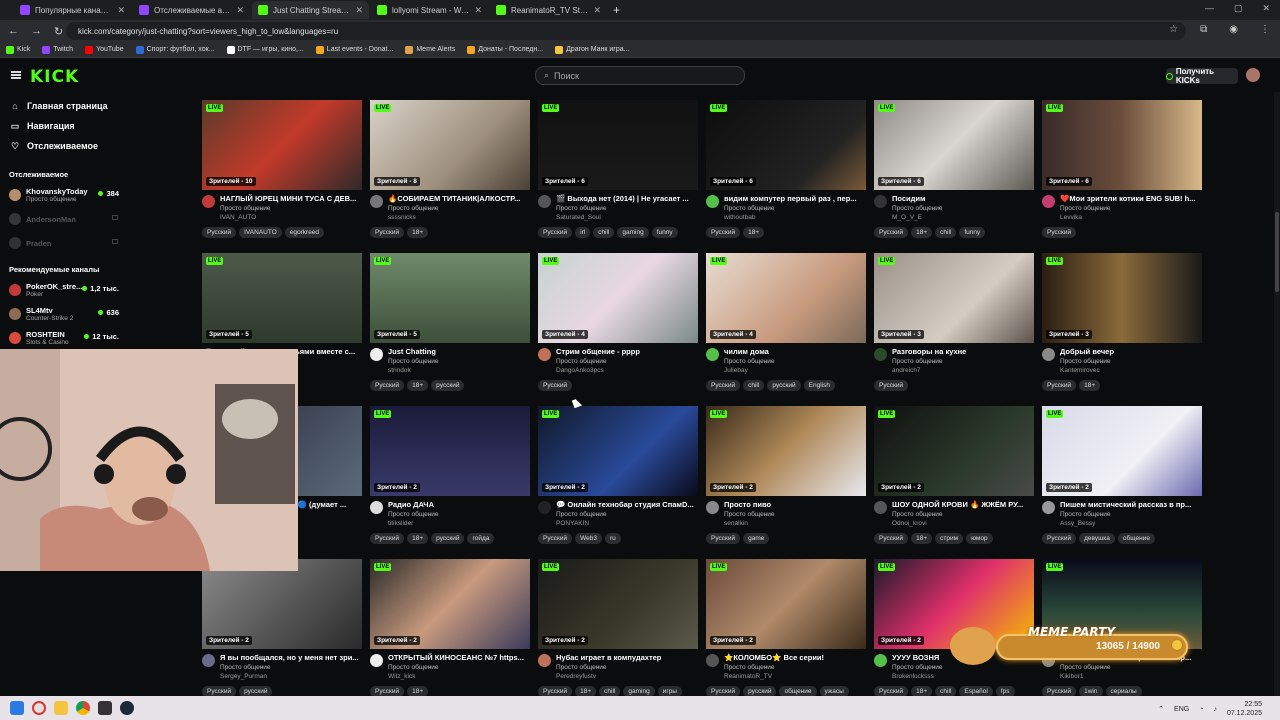 This screenshot has height=720, width=1280. I want to click on kick-logo: KICK, so click(54, 77).